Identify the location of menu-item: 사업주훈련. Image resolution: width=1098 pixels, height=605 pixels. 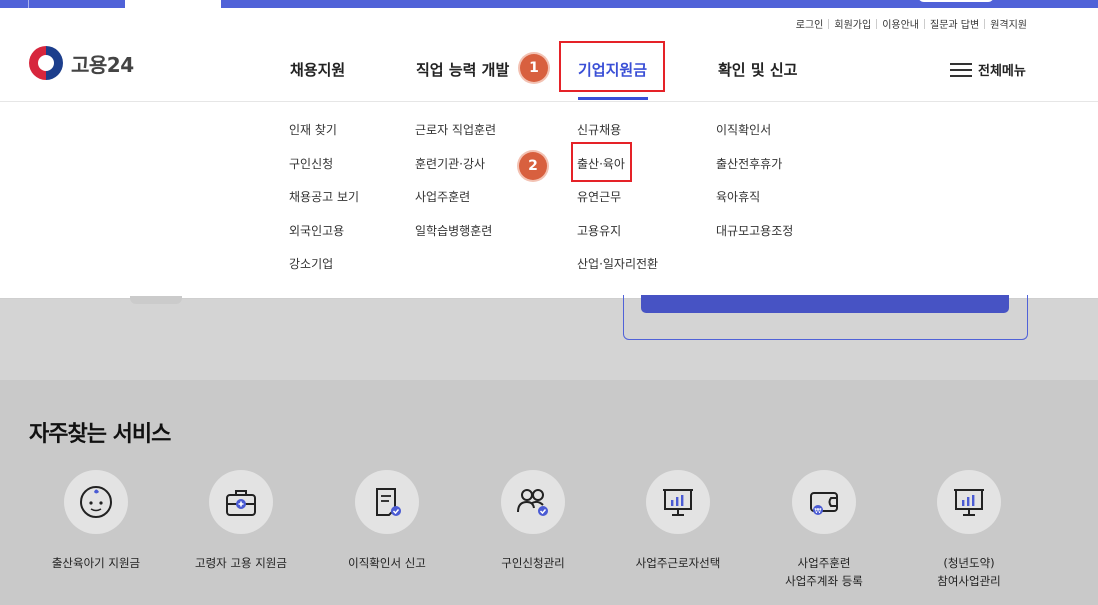
(455, 206).